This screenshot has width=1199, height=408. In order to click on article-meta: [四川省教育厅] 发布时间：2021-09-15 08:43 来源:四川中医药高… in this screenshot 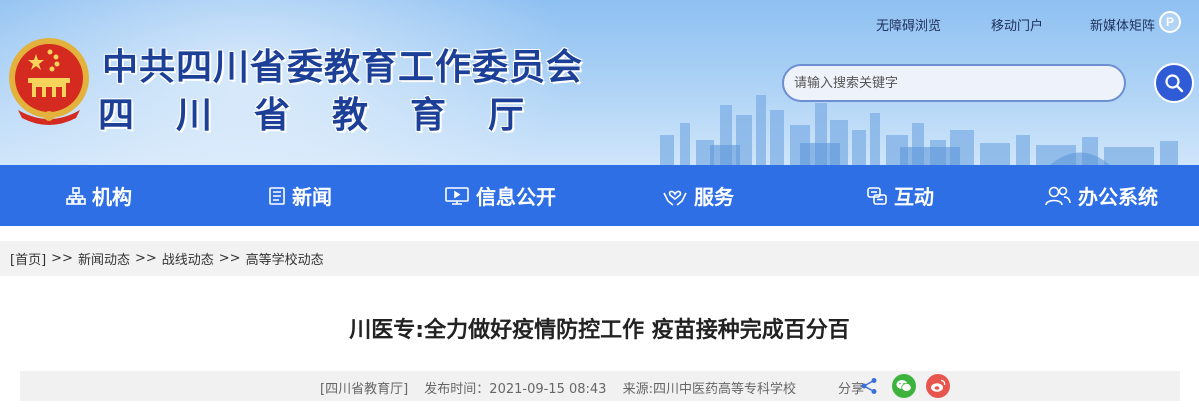, I will do `click(564, 387)`.